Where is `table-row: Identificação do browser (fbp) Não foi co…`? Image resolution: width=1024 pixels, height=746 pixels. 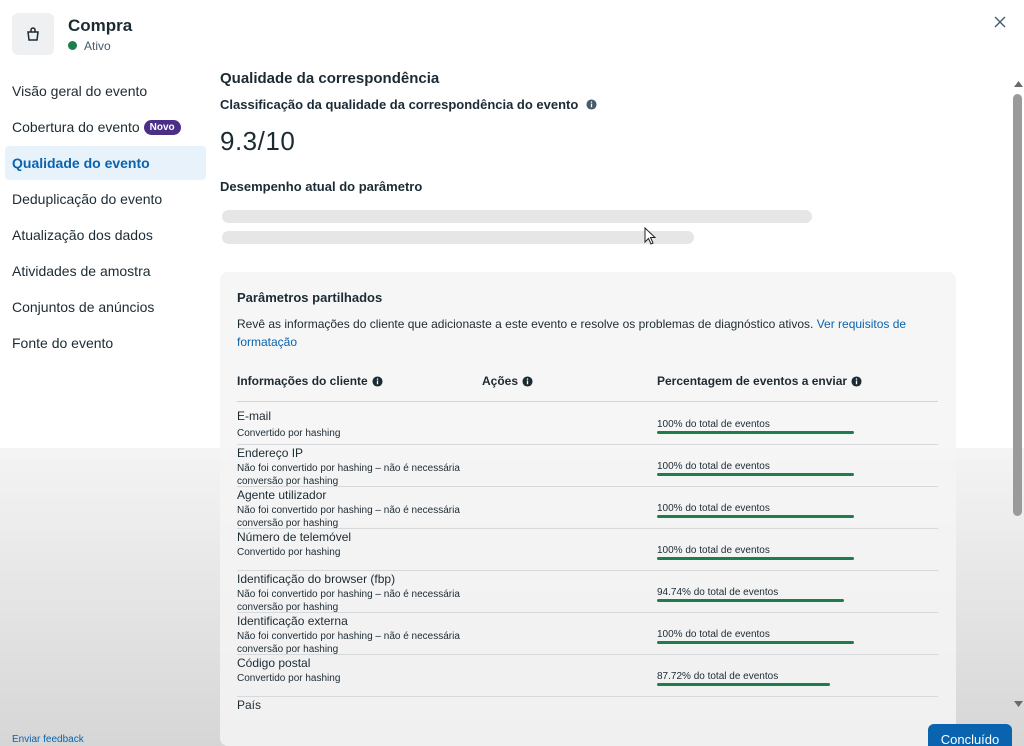
table-row: Identificação do browser (fbp) Não foi co… is located at coordinates (587, 592).